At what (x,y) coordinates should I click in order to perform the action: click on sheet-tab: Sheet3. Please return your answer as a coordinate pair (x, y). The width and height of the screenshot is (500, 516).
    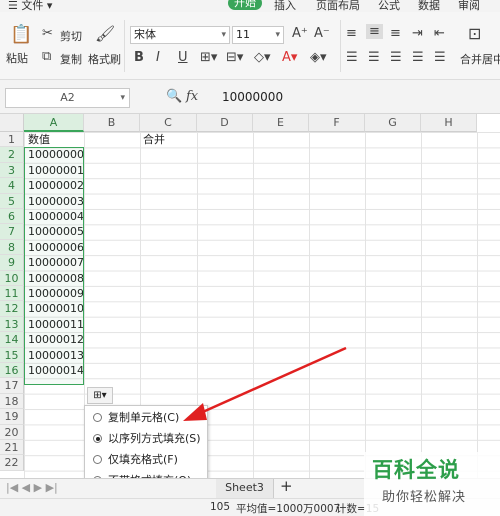
    Looking at the image, I should click on (245, 488).